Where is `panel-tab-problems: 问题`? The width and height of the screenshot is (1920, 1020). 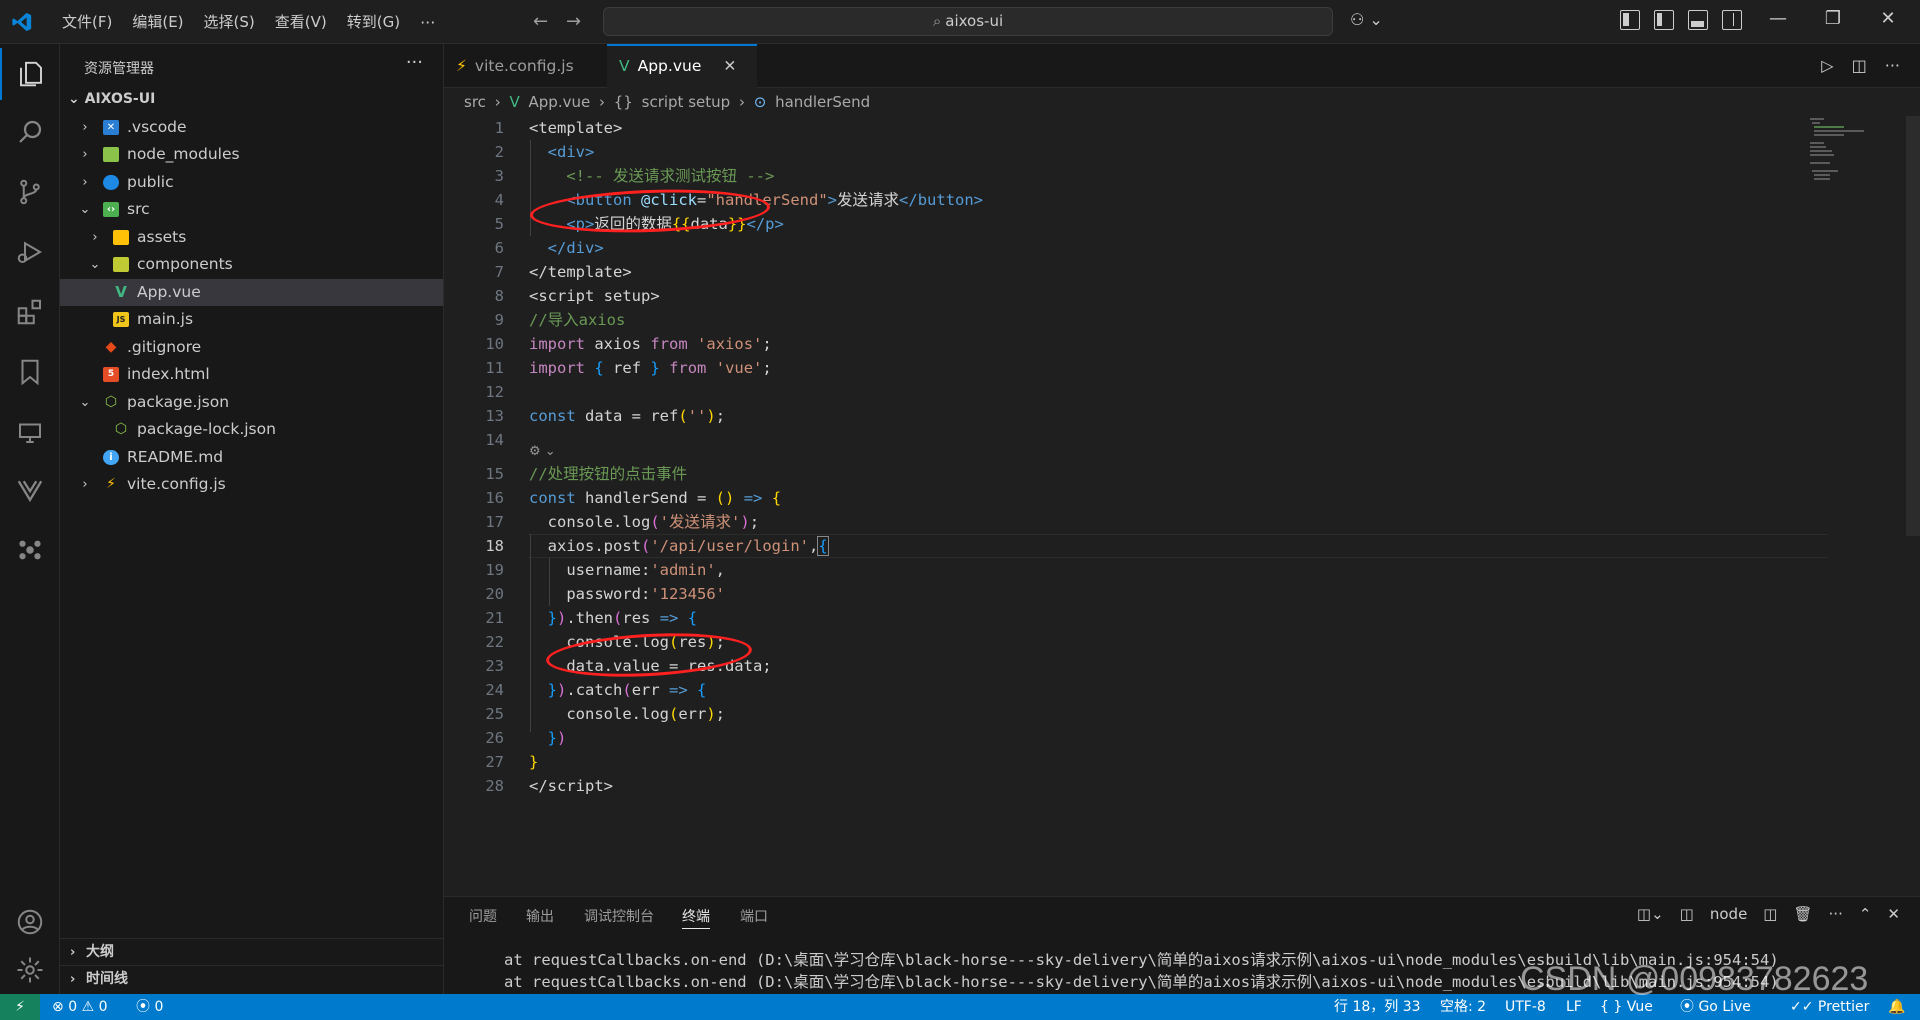
panel-tab-problems: 问题 is located at coordinates (483, 917).